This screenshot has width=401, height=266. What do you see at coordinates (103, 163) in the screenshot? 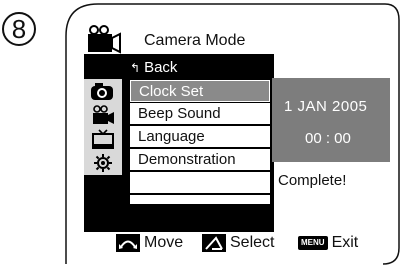
I see `settings-gear-icon` at bounding box center [103, 163].